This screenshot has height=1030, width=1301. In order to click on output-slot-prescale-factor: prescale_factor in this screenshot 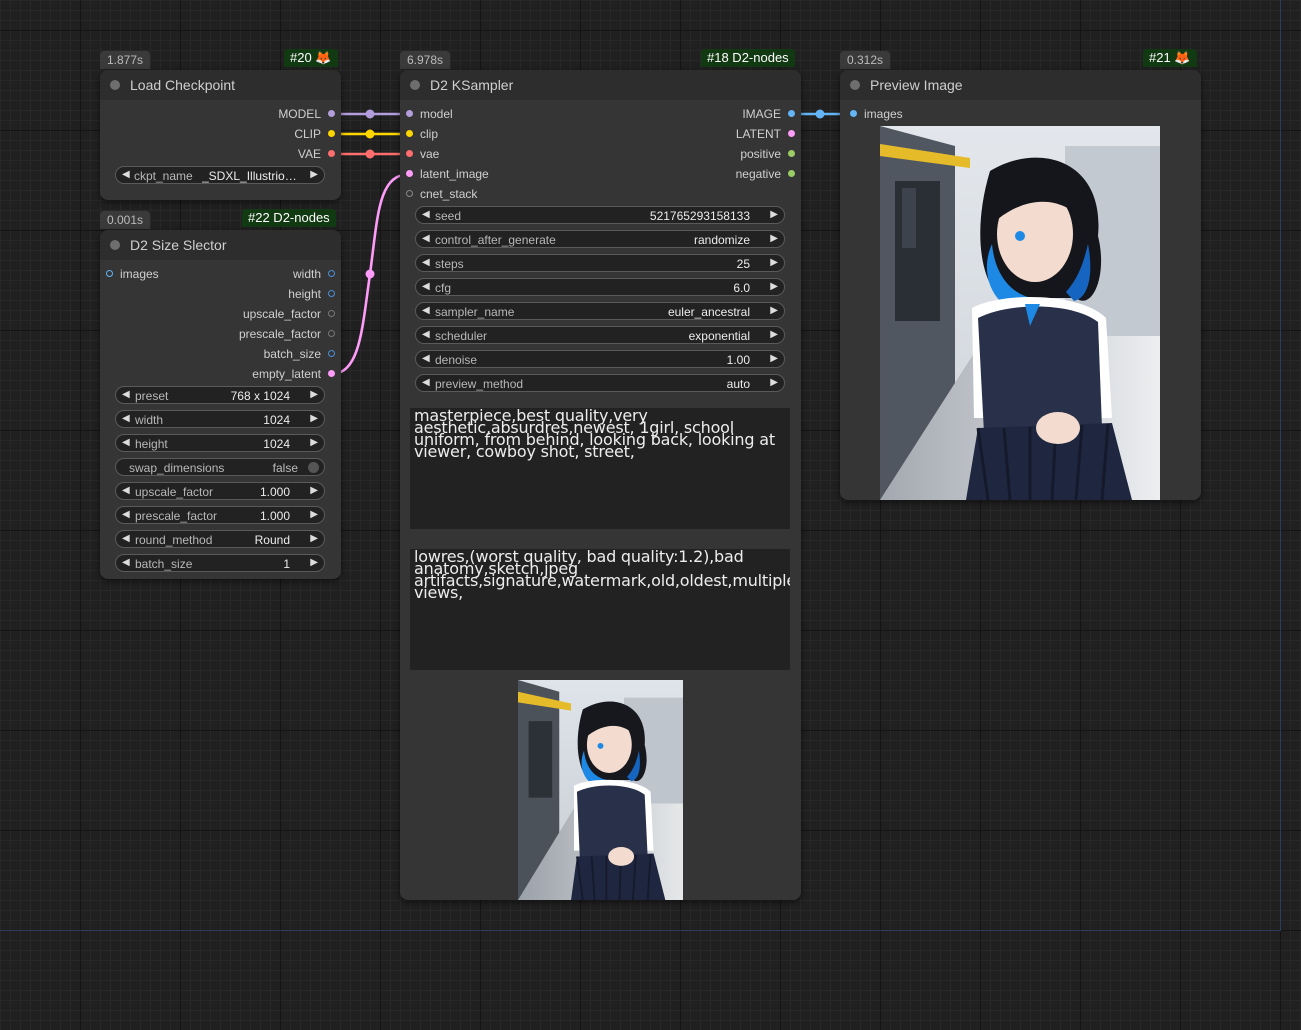, I will do `click(287, 334)`.